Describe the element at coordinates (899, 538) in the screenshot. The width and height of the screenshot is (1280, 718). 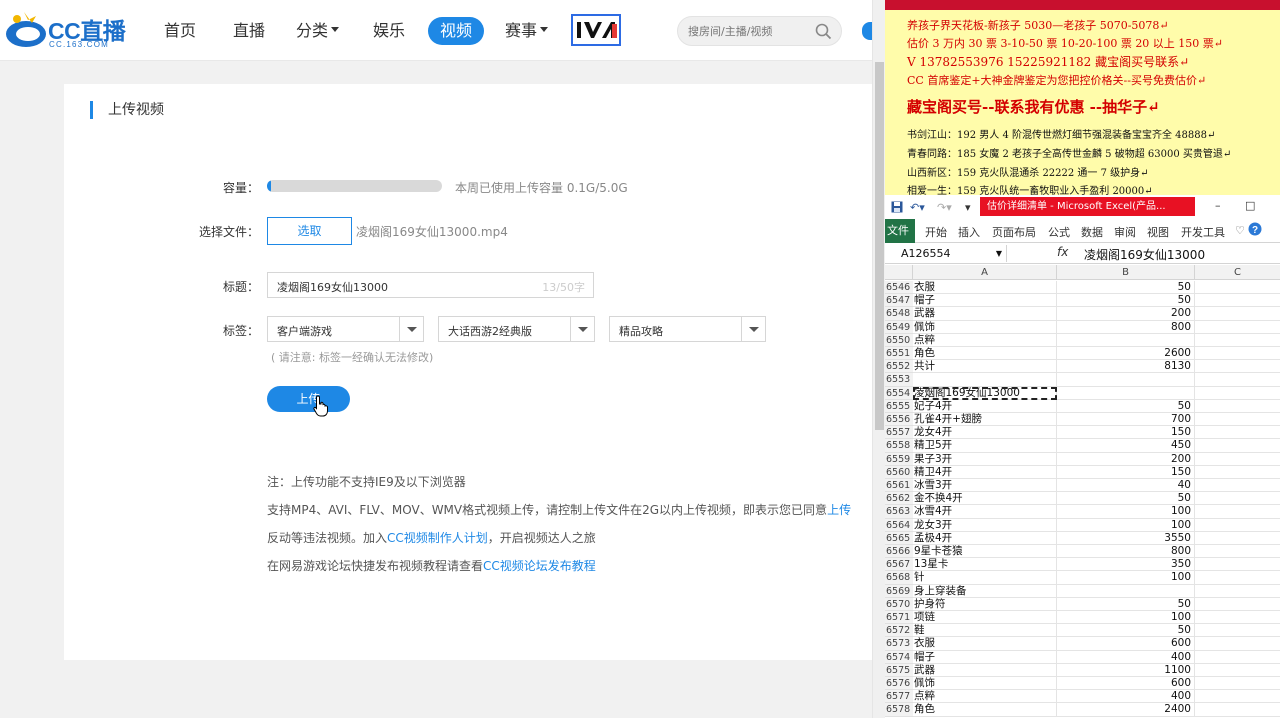
I see `row-header: 6565` at that location.